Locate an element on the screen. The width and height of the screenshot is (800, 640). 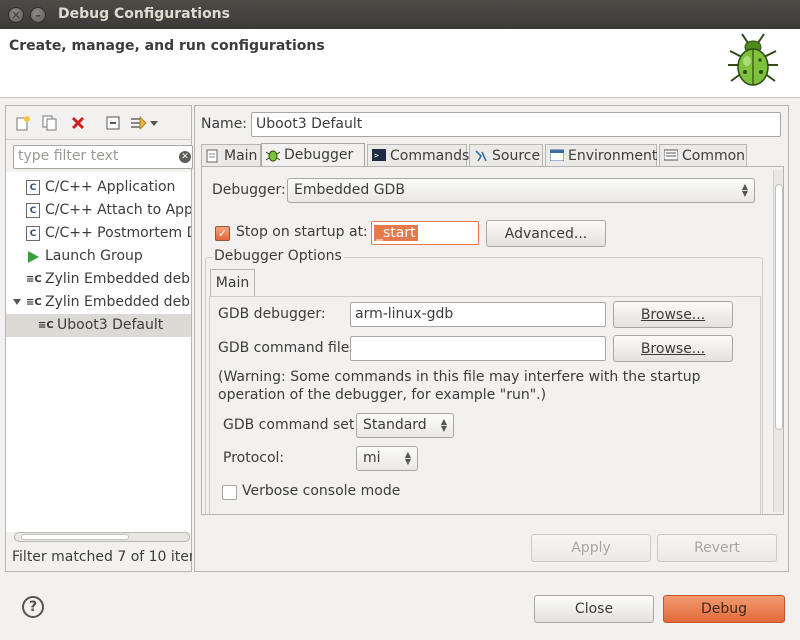
inner-tab-main: Main is located at coordinates (232, 282).